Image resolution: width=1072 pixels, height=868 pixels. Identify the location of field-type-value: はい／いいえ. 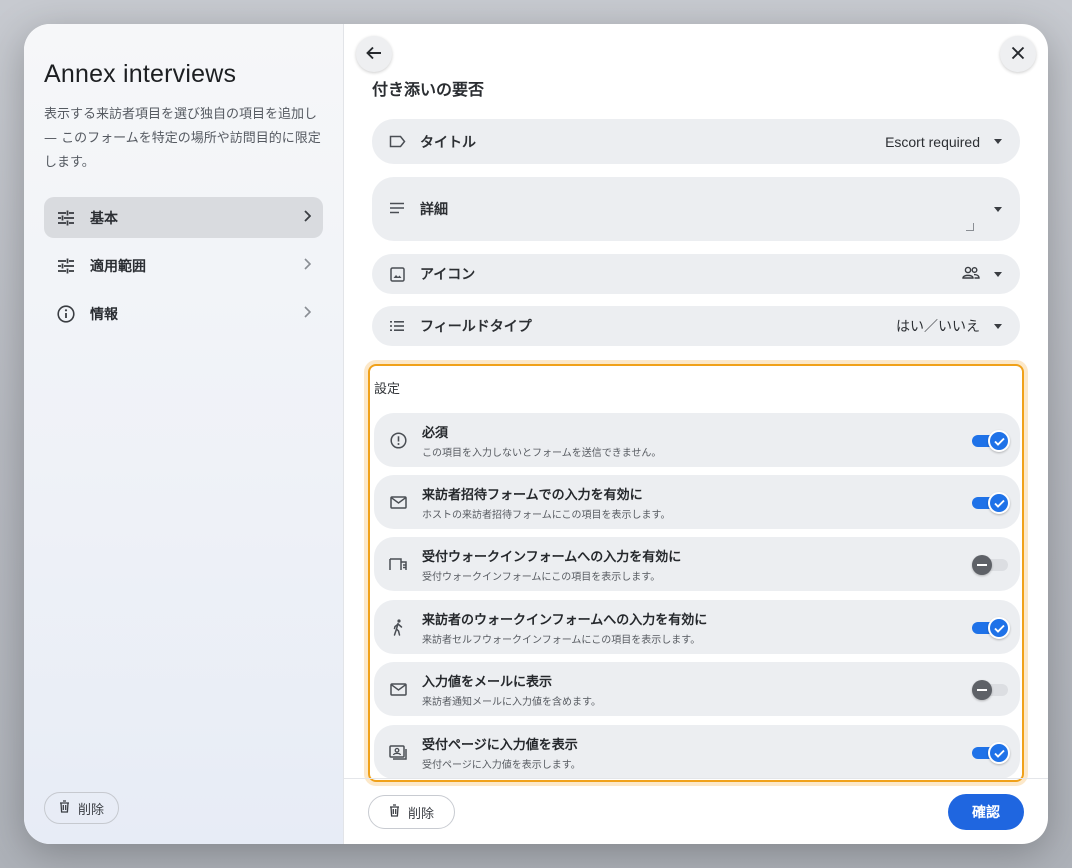
(938, 326).